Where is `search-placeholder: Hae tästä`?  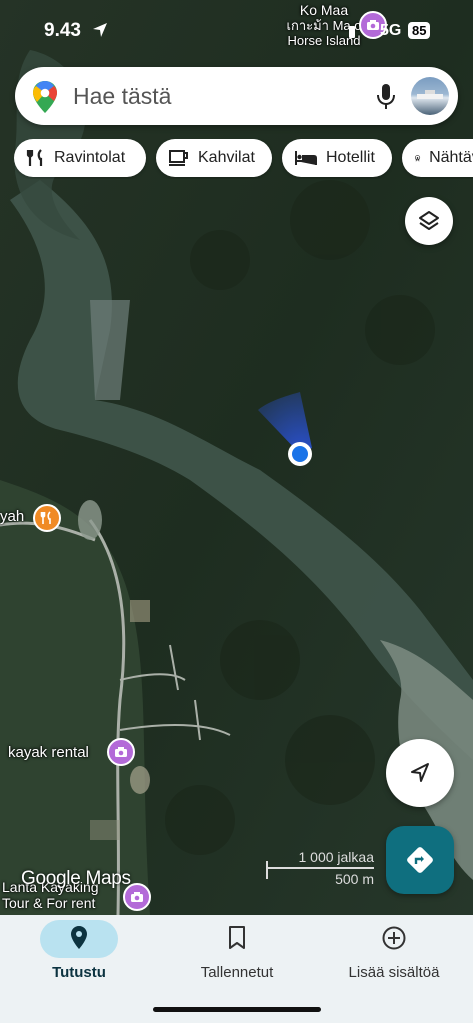
search-placeholder: Hae tästä is located at coordinates (122, 96).